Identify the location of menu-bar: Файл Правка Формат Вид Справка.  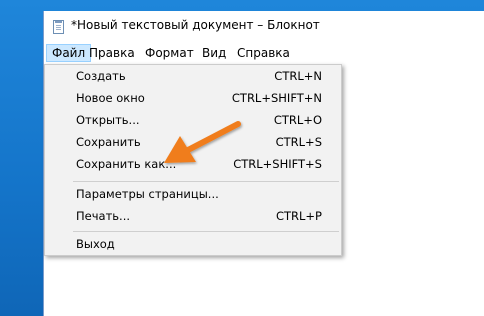
(264, 53).